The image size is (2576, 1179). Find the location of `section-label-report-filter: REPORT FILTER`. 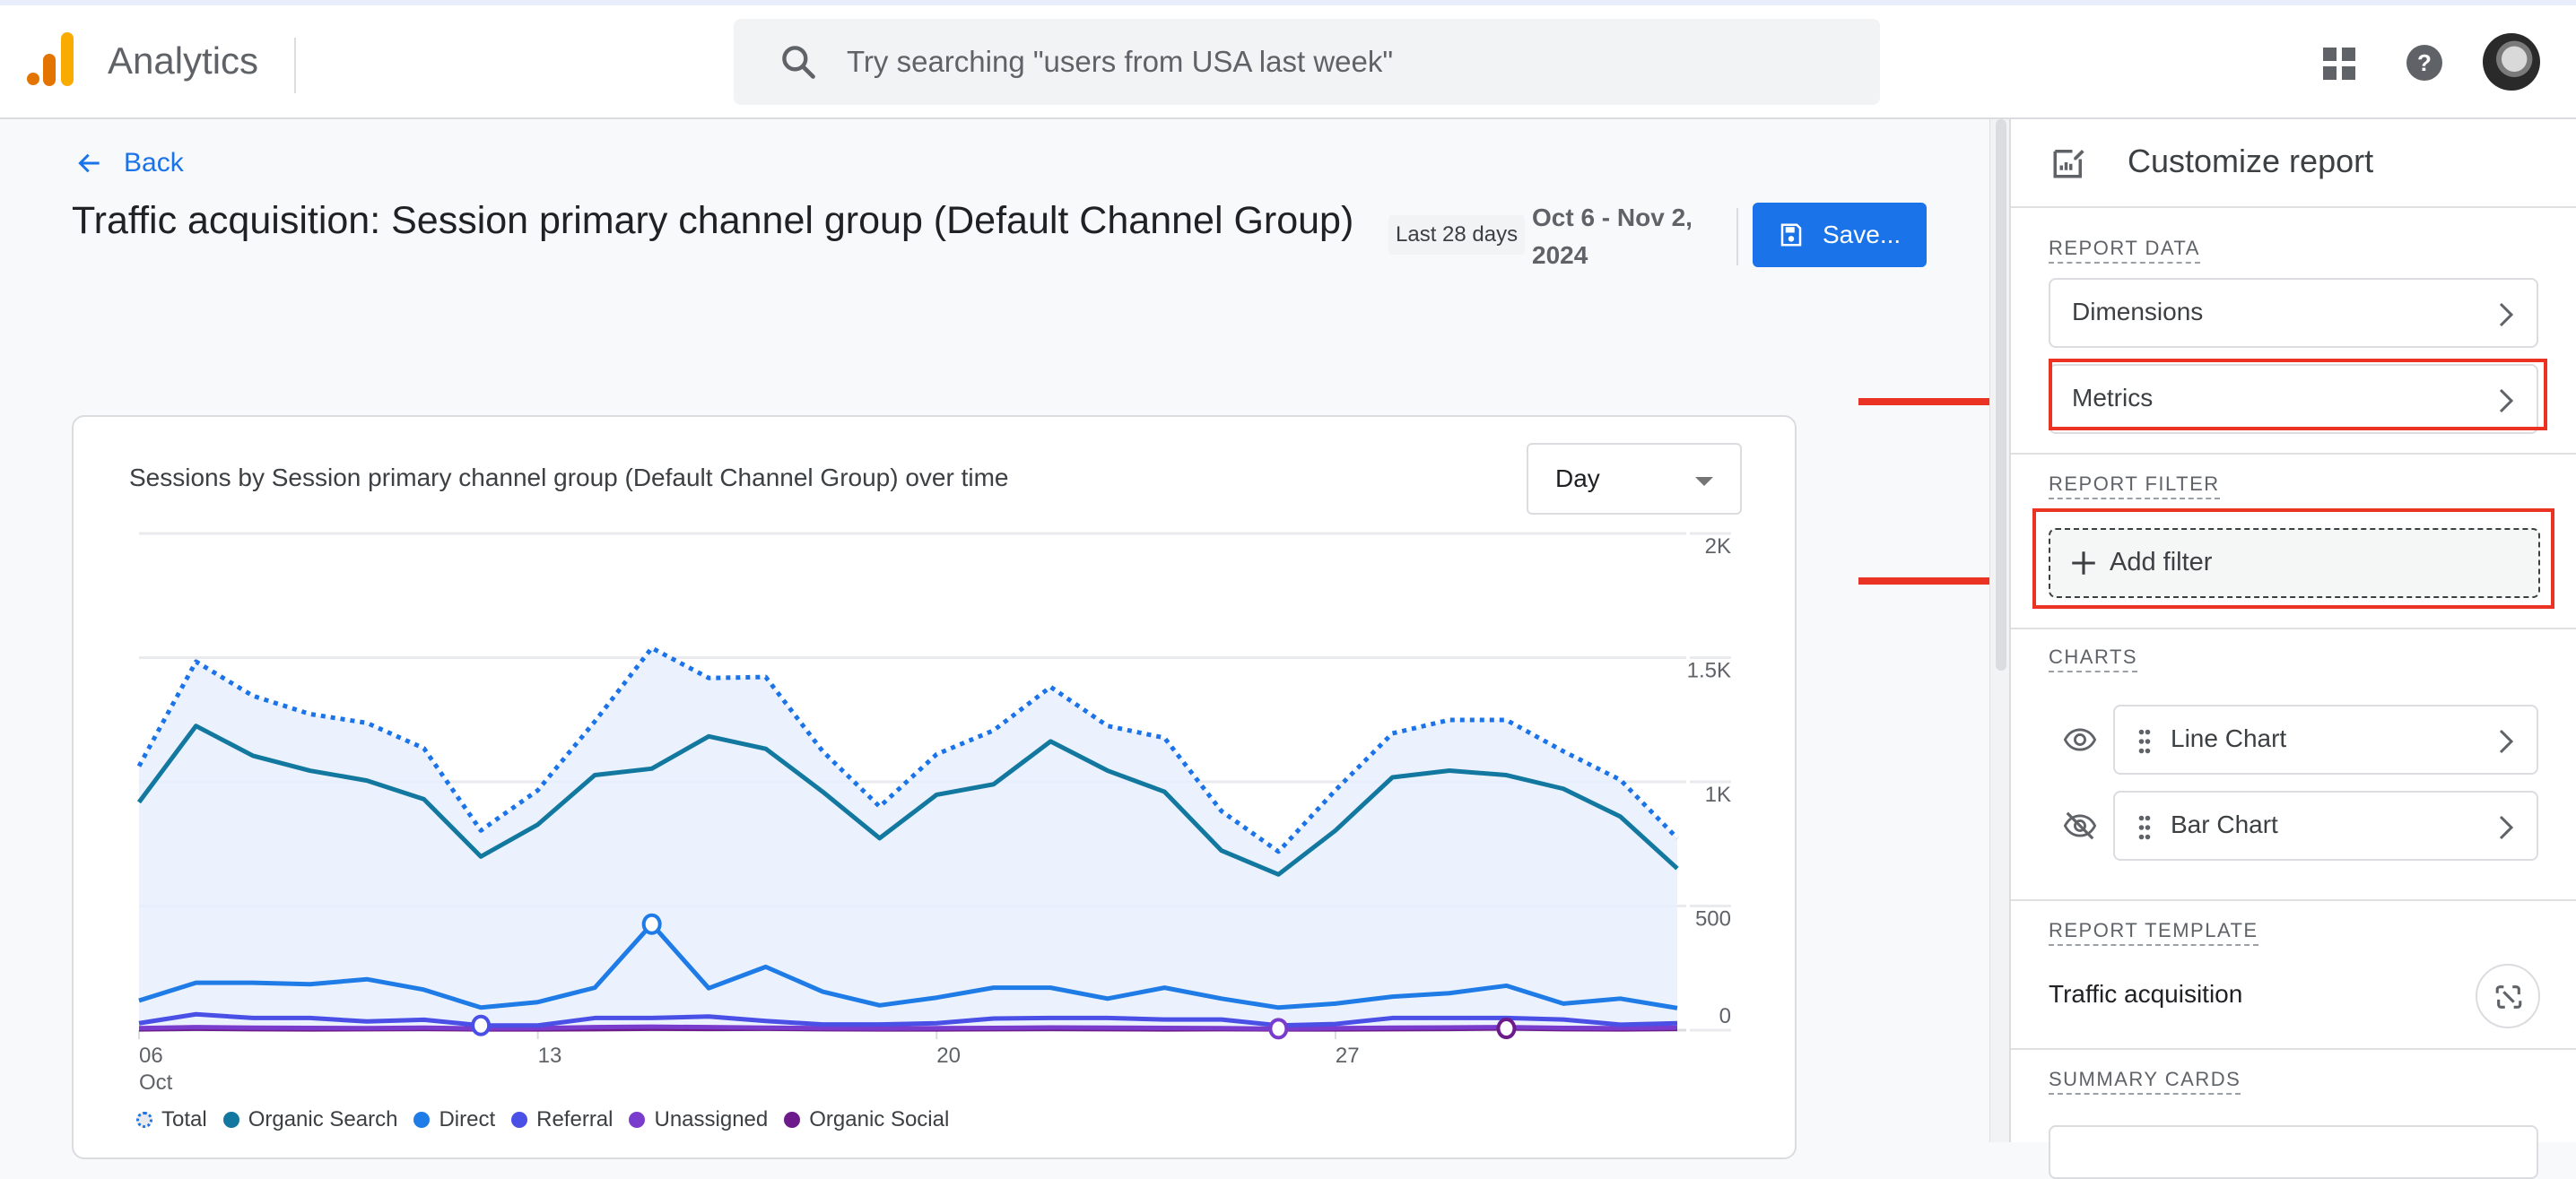

section-label-report-filter: REPORT FILTER is located at coordinates (2134, 485).